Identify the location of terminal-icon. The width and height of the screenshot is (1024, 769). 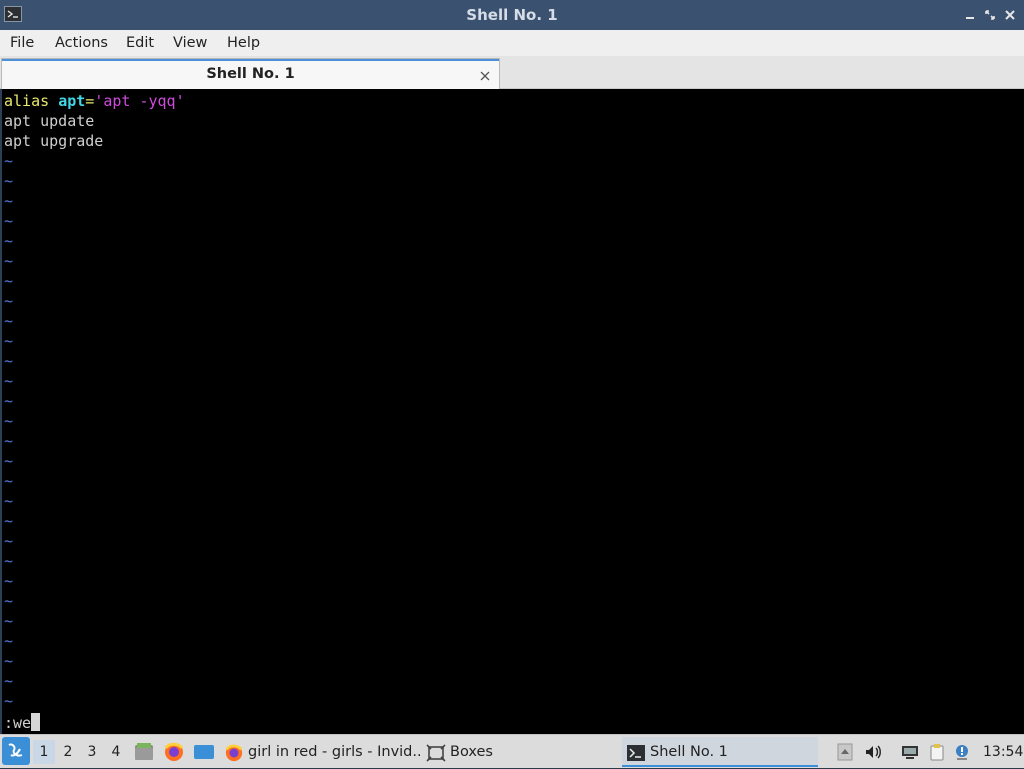
(636, 752).